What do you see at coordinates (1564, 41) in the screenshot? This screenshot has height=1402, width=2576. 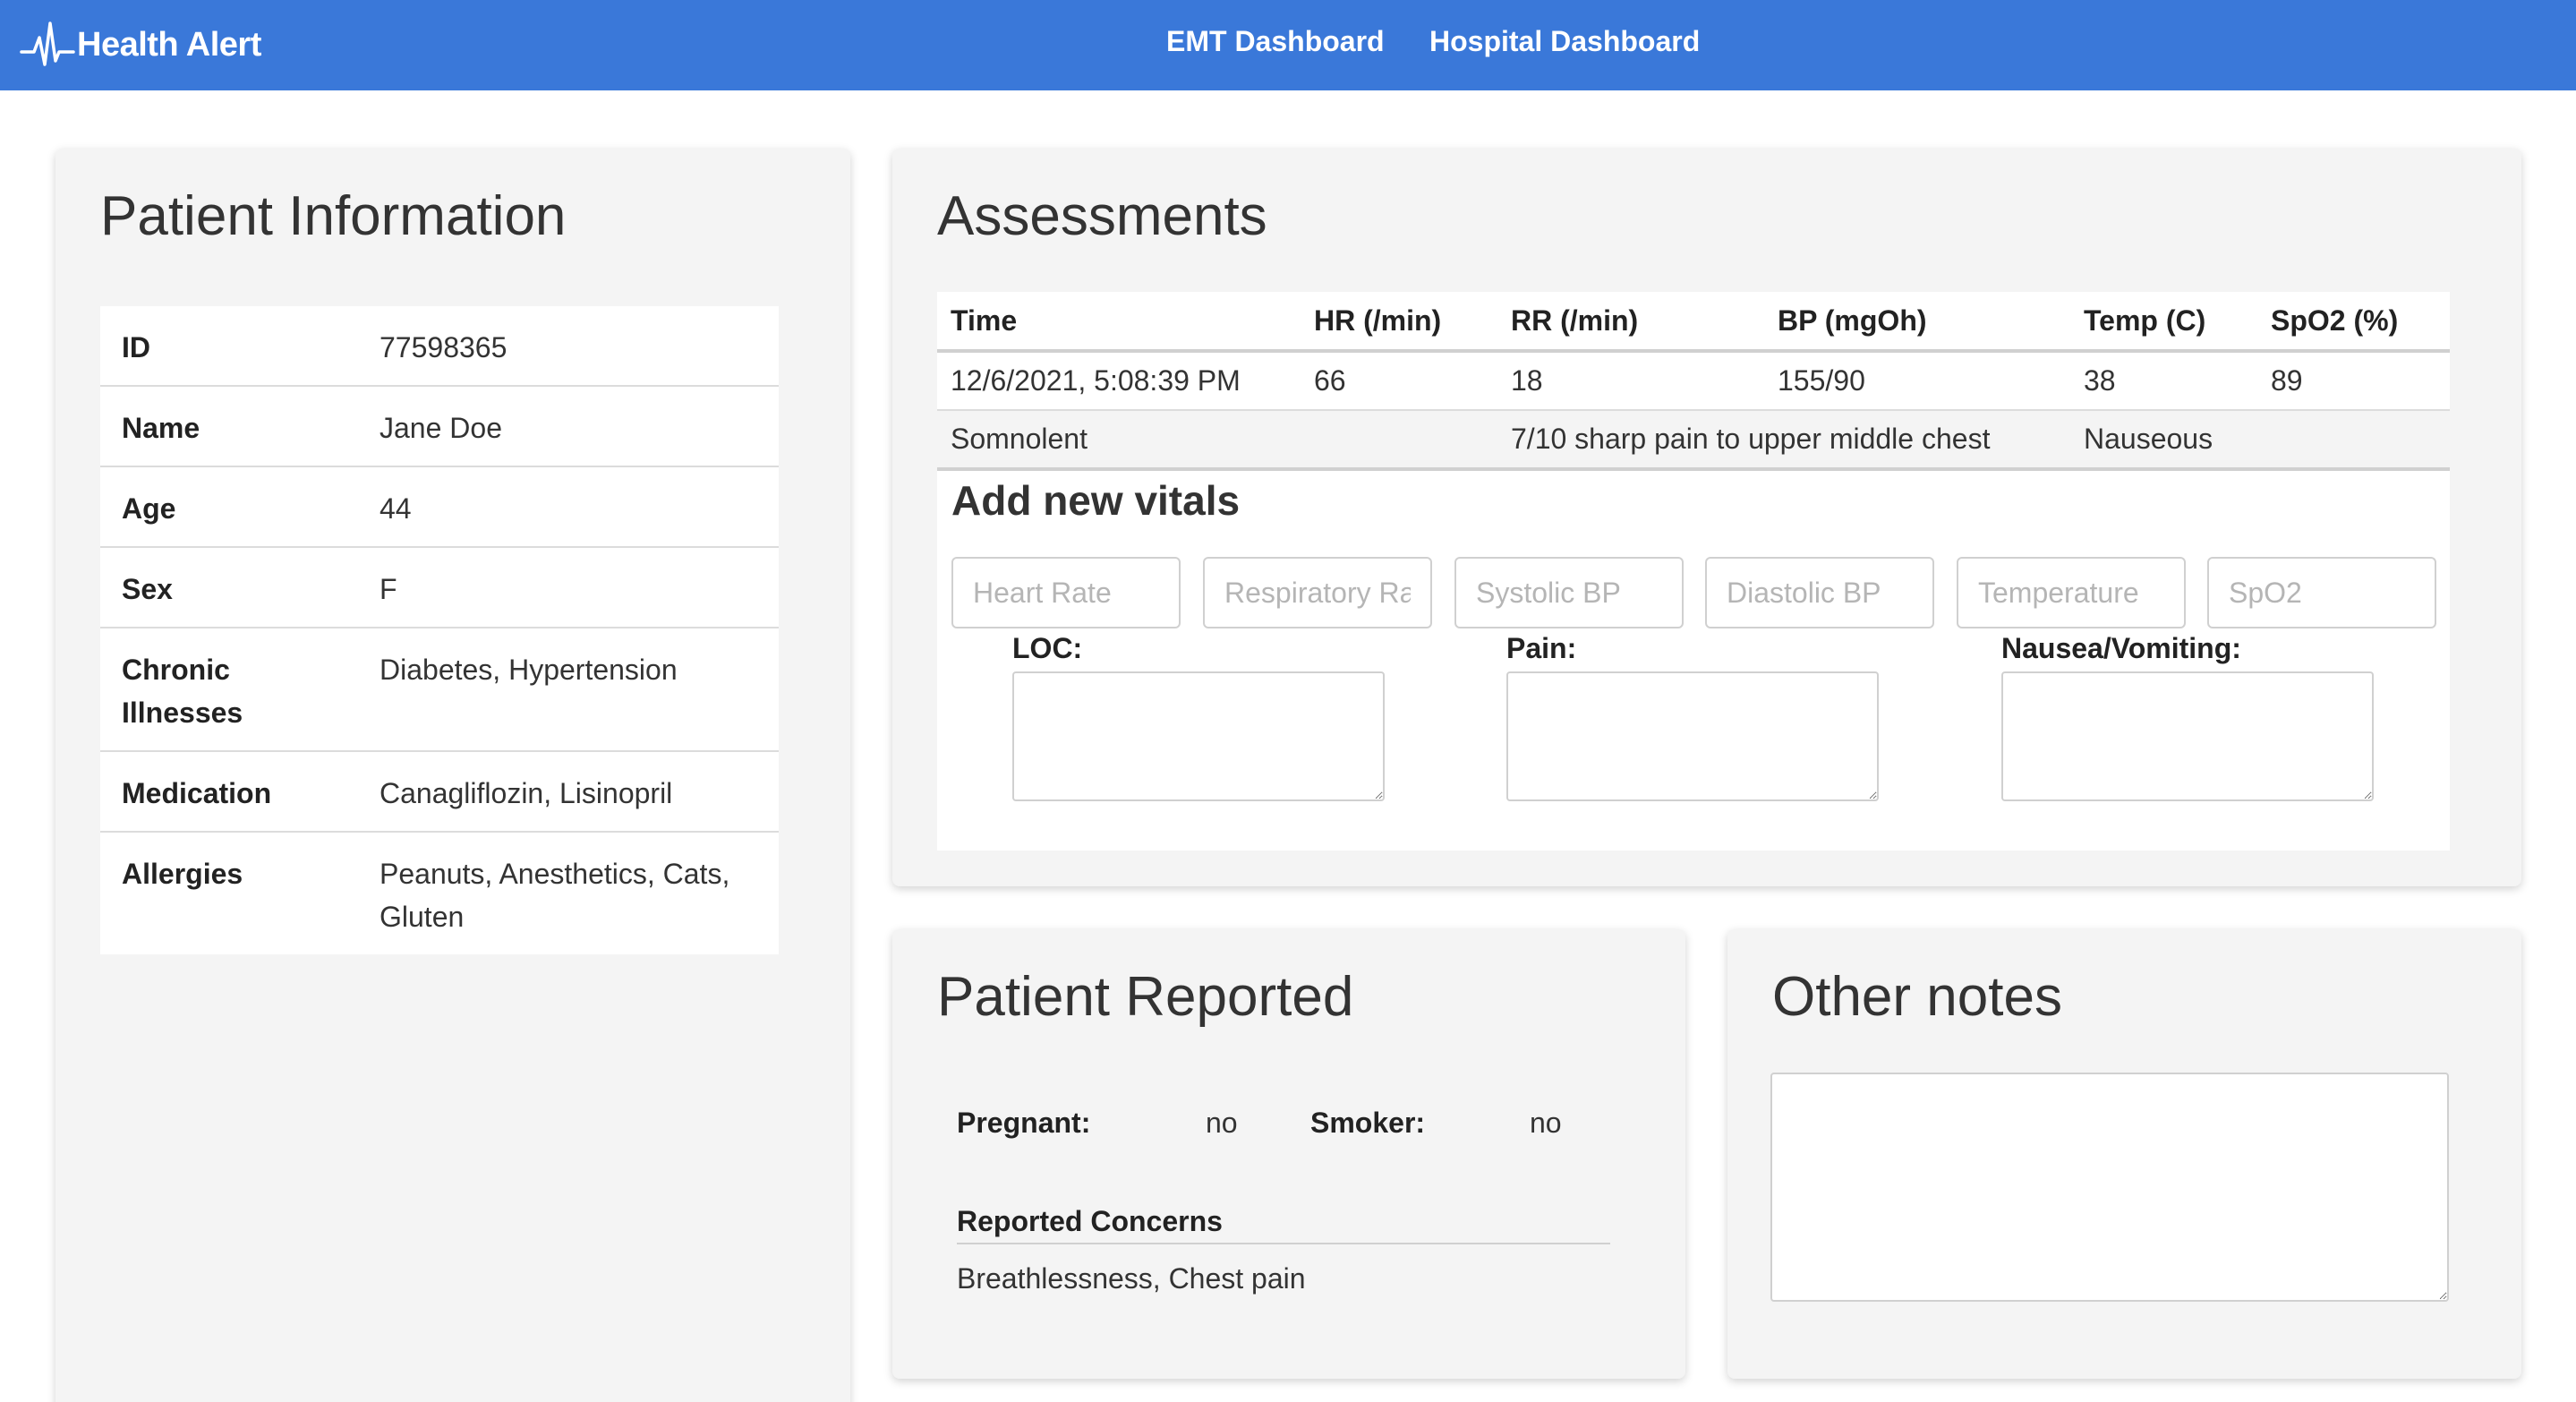 I see `nav-link-hospital-dashboard: Hospital Dashboard` at bounding box center [1564, 41].